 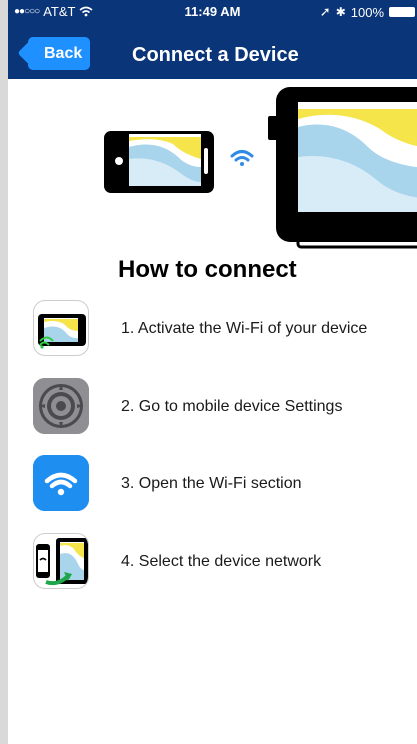 I want to click on wifi-icon, so click(x=61, y=483).